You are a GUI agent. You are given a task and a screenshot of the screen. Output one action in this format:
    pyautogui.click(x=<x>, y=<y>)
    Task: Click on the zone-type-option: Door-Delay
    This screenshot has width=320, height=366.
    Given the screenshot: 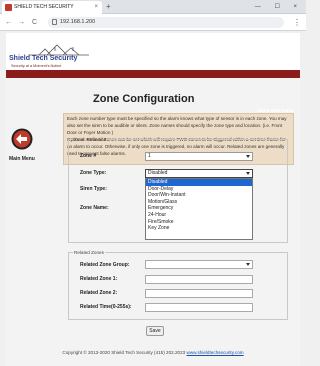 What is the action you would take?
    pyautogui.click(x=199, y=189)
    